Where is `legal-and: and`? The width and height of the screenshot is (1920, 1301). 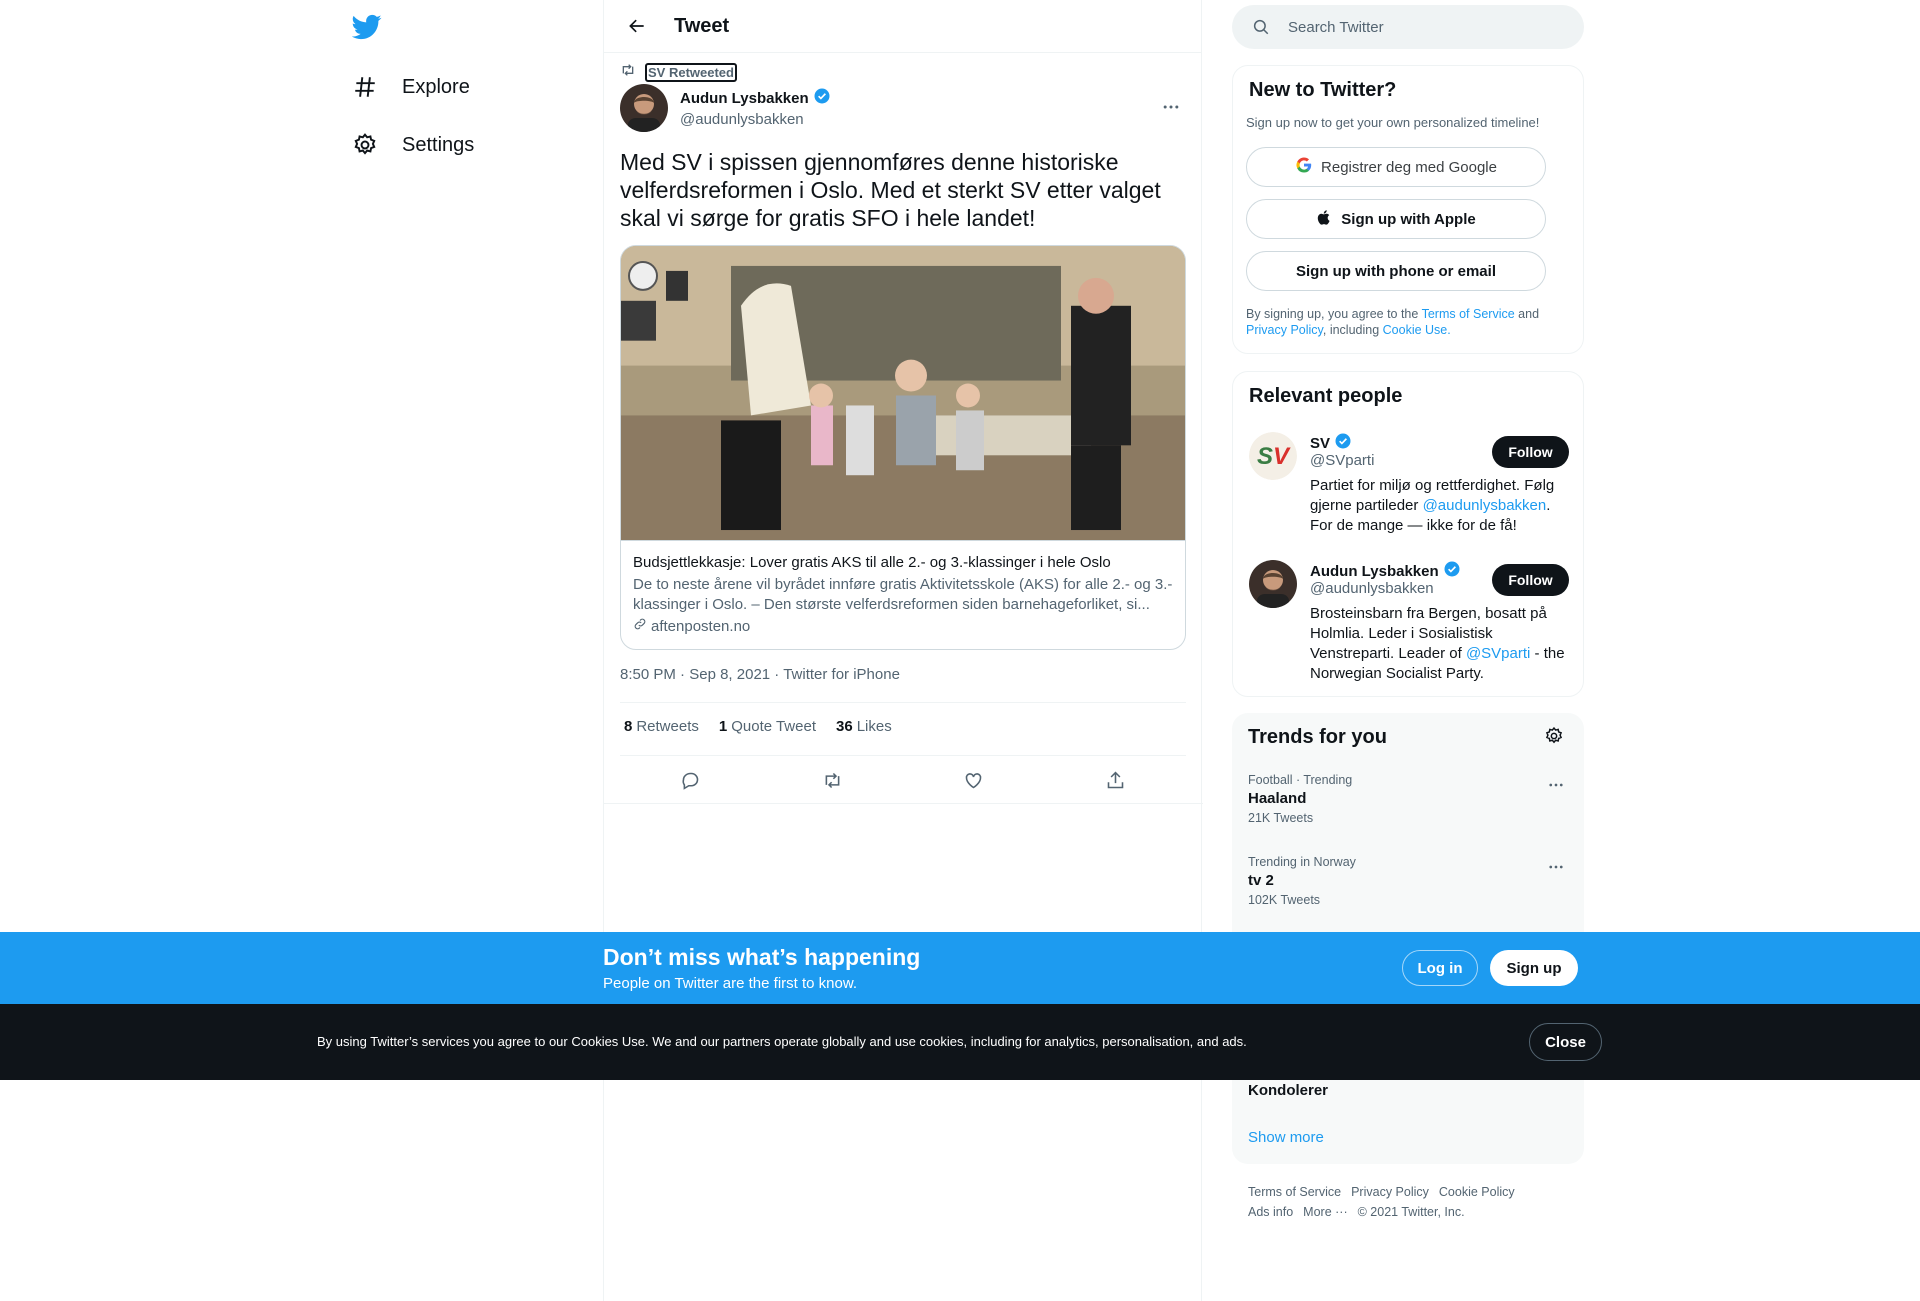 legal-and: and is located at coordinates (1527, 314).